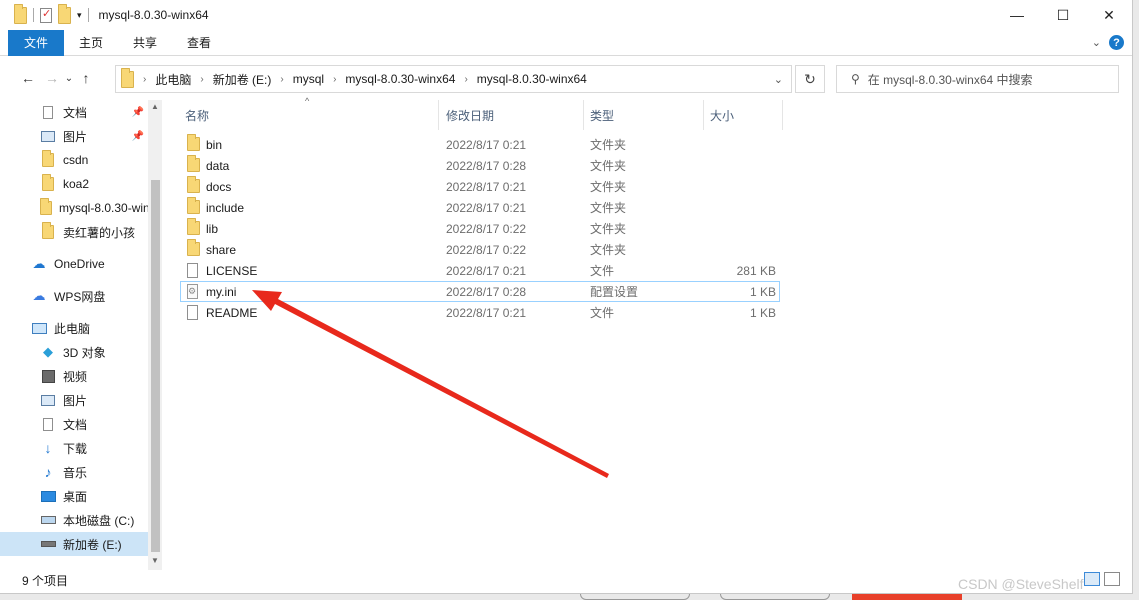 This screenshot has width=1139, height=600. Describe the element at coordinates (480, 144) in the screenshot. I see `file-row-bin: bin 2022/8/17 0:21 文件夹` at that location.